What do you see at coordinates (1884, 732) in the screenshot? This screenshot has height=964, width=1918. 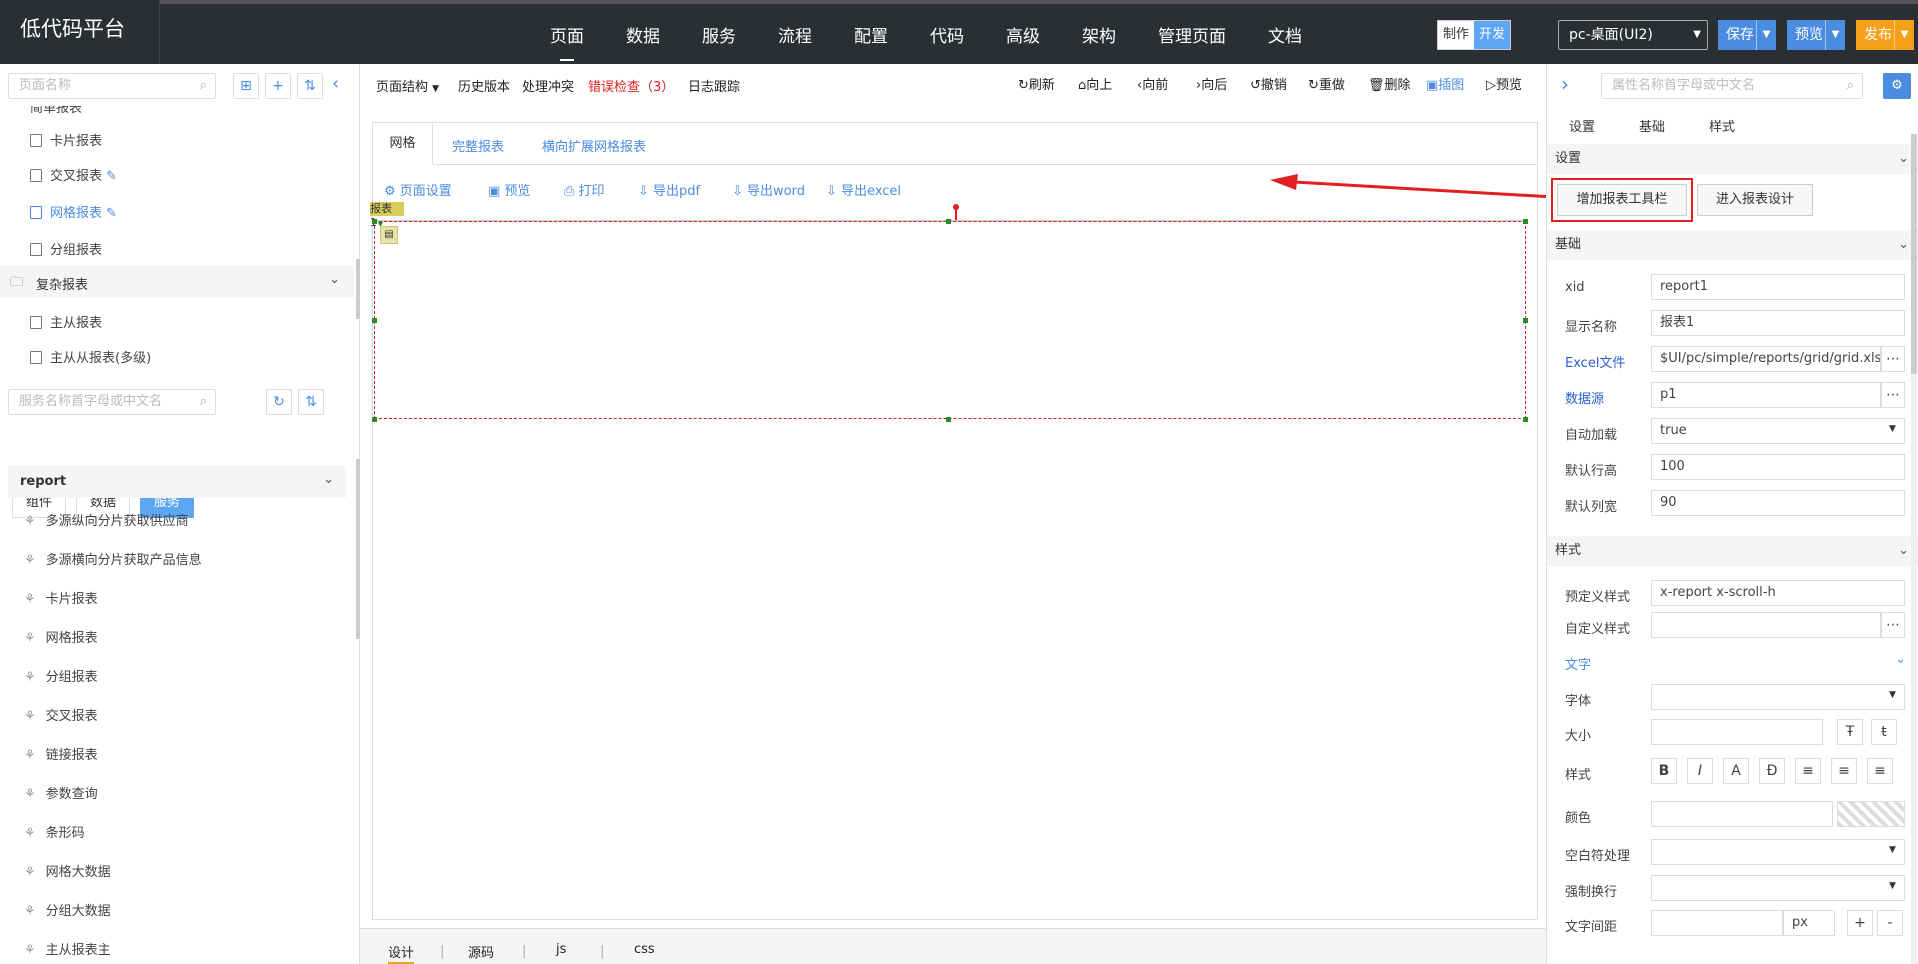 I see `font-size-down-icon: ŧ` at bounding box center [1884, 732].